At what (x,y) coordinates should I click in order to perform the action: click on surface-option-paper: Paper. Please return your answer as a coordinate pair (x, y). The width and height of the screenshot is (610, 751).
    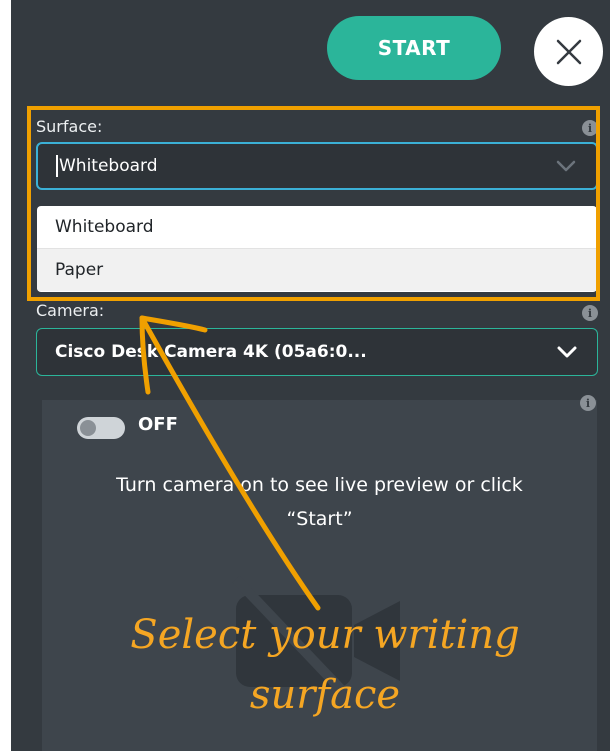
    Looking at the image, I should click on (317, 270).